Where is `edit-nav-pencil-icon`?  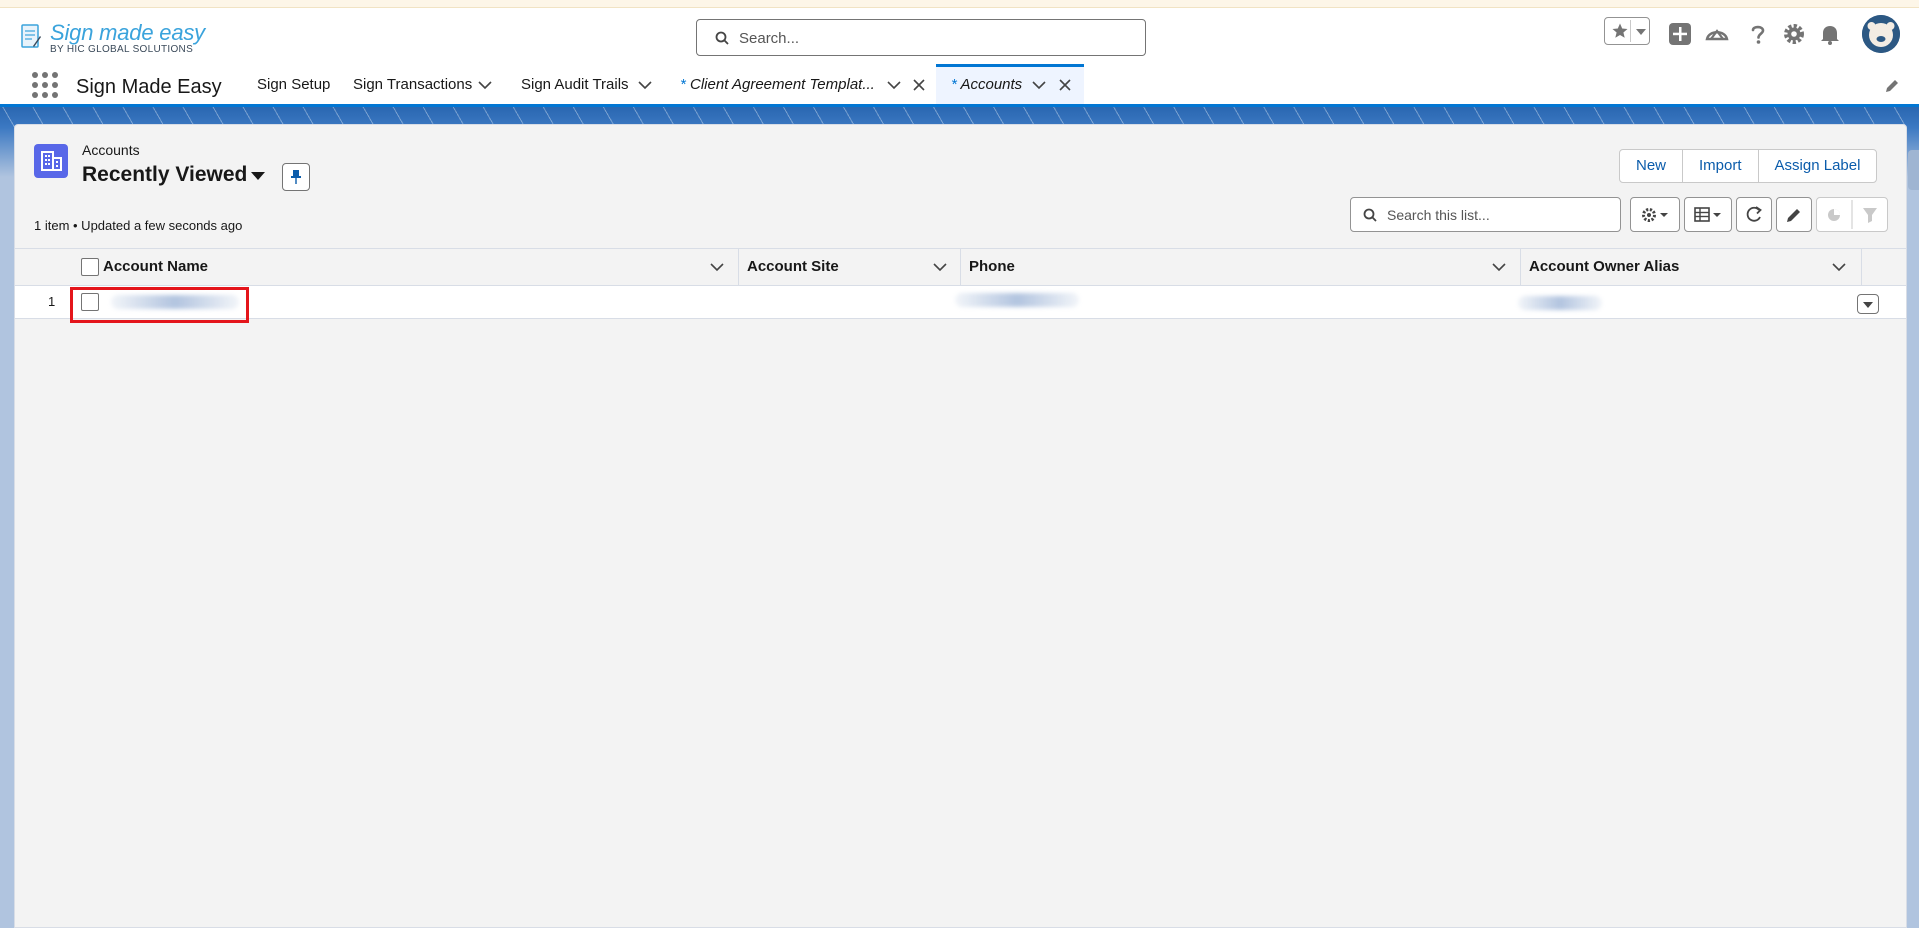
edit-nav-pencil-icon is located at coordinates (1892, 86).